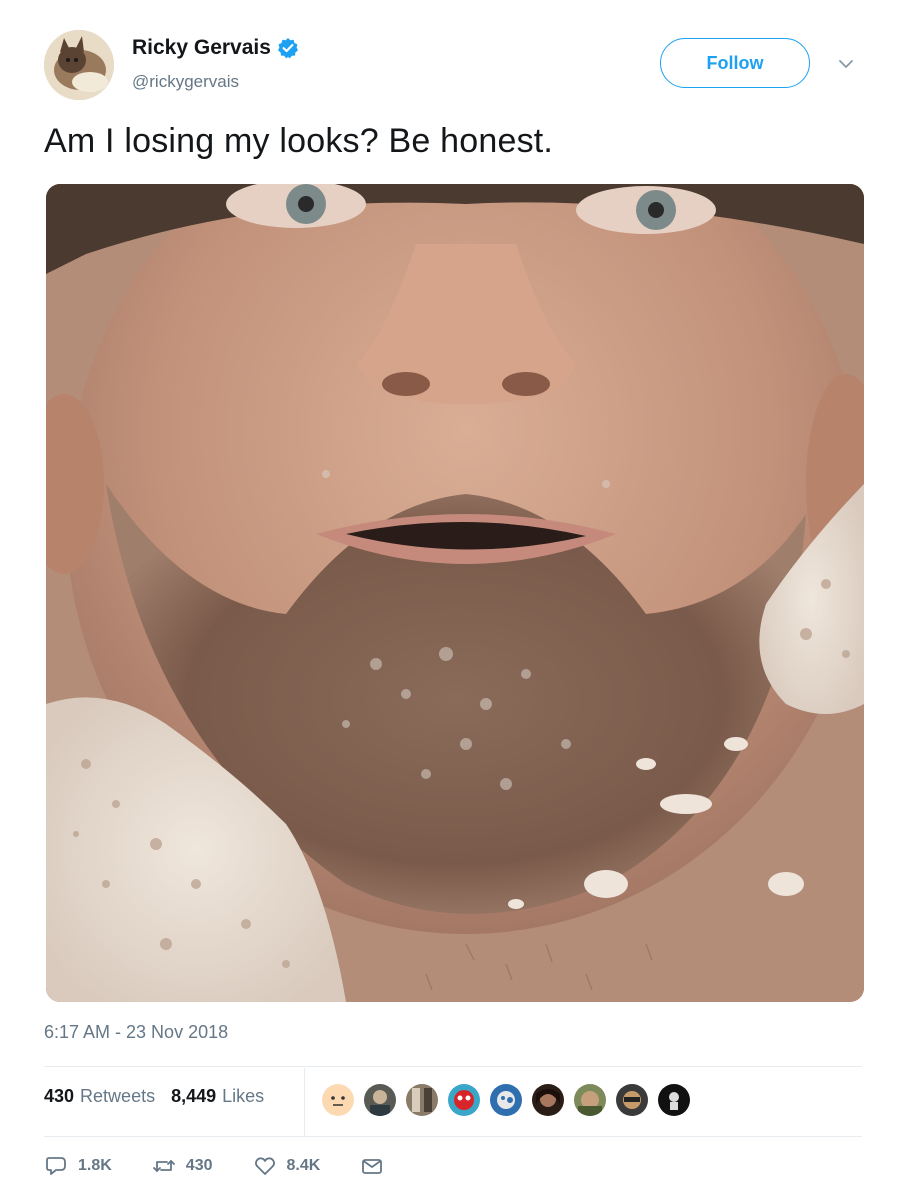 Image resolution: width=900 pixels, height=1200 pixels. I want to click on author-handle: @rickygervais, so click(185, 82).